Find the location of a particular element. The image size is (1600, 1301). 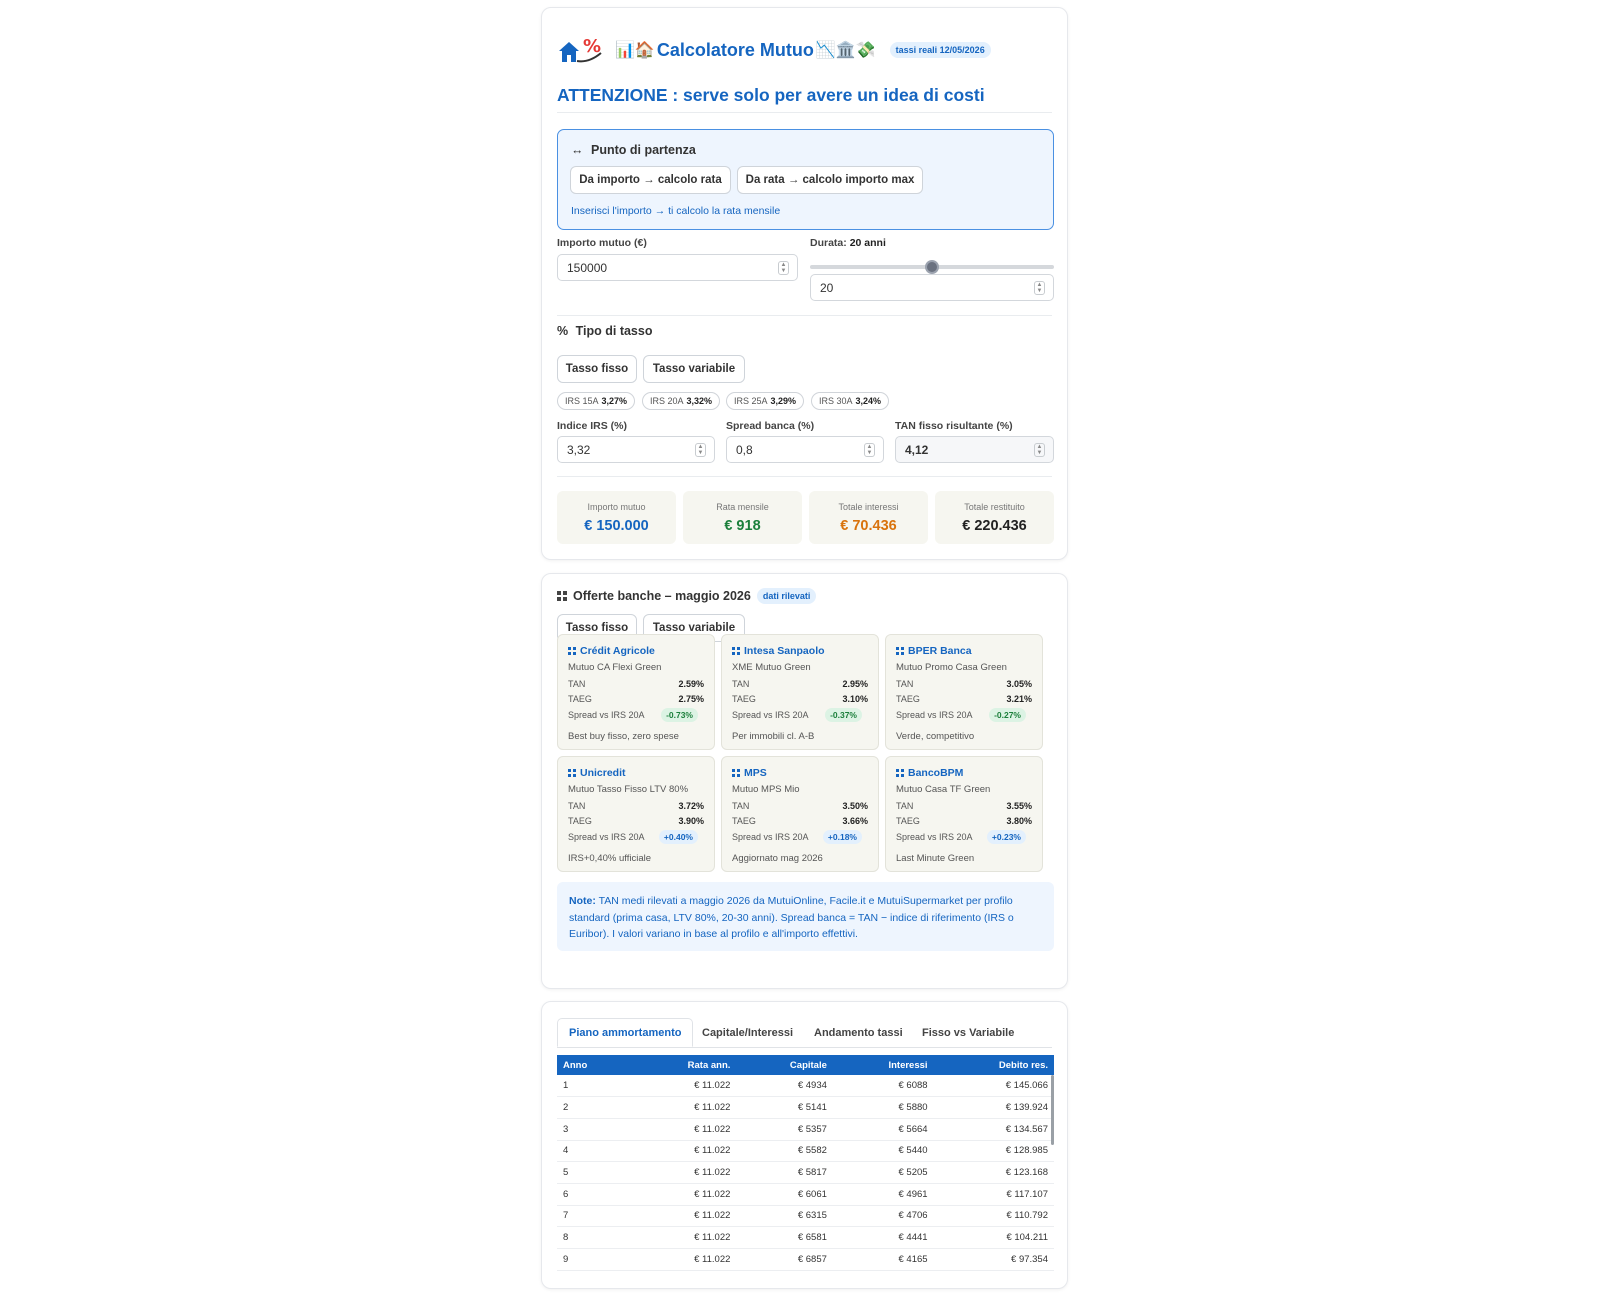

chip-label: IRS 20A is located at coordinates (667, 401).